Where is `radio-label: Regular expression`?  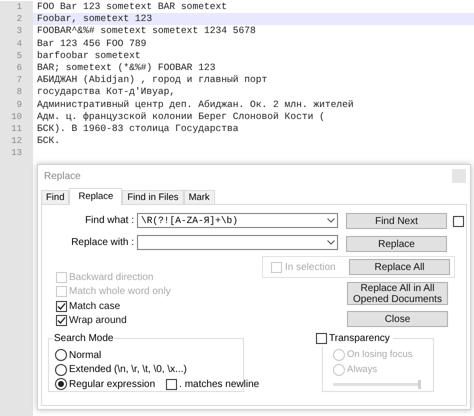 radio-label: Regular expression is located at coordinates (112, 385).